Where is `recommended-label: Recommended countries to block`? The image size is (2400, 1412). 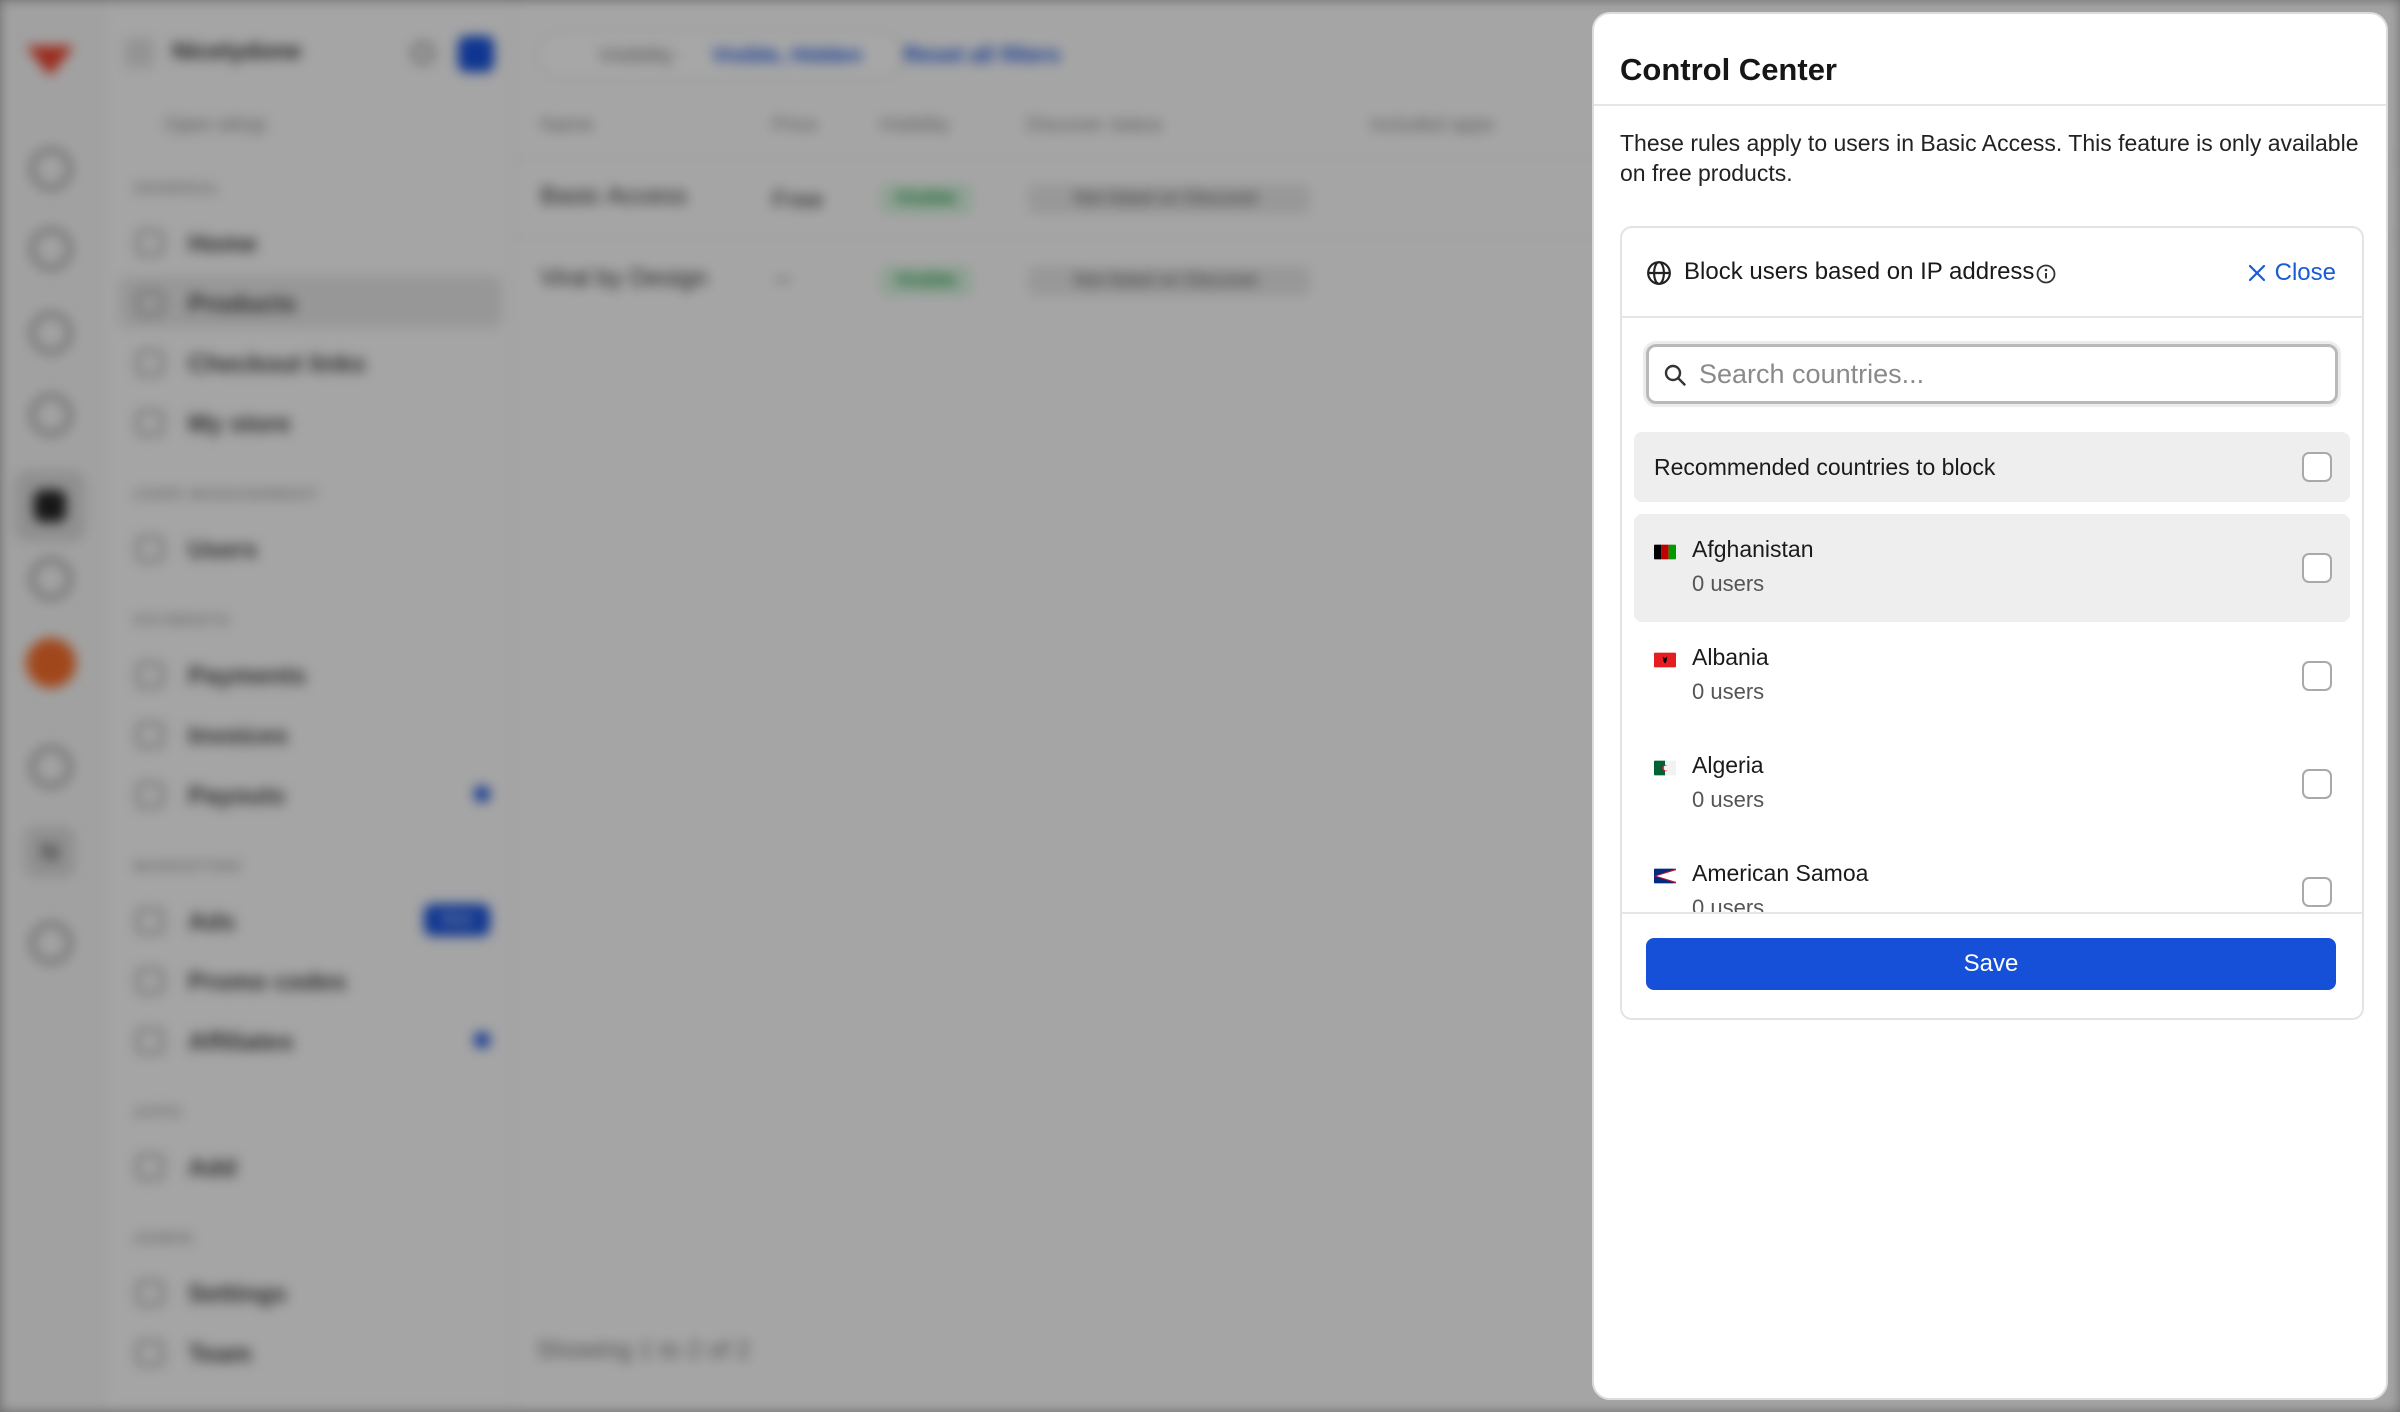
recommended-label: Recommended countries to block is located at coordinates (1825, 467).